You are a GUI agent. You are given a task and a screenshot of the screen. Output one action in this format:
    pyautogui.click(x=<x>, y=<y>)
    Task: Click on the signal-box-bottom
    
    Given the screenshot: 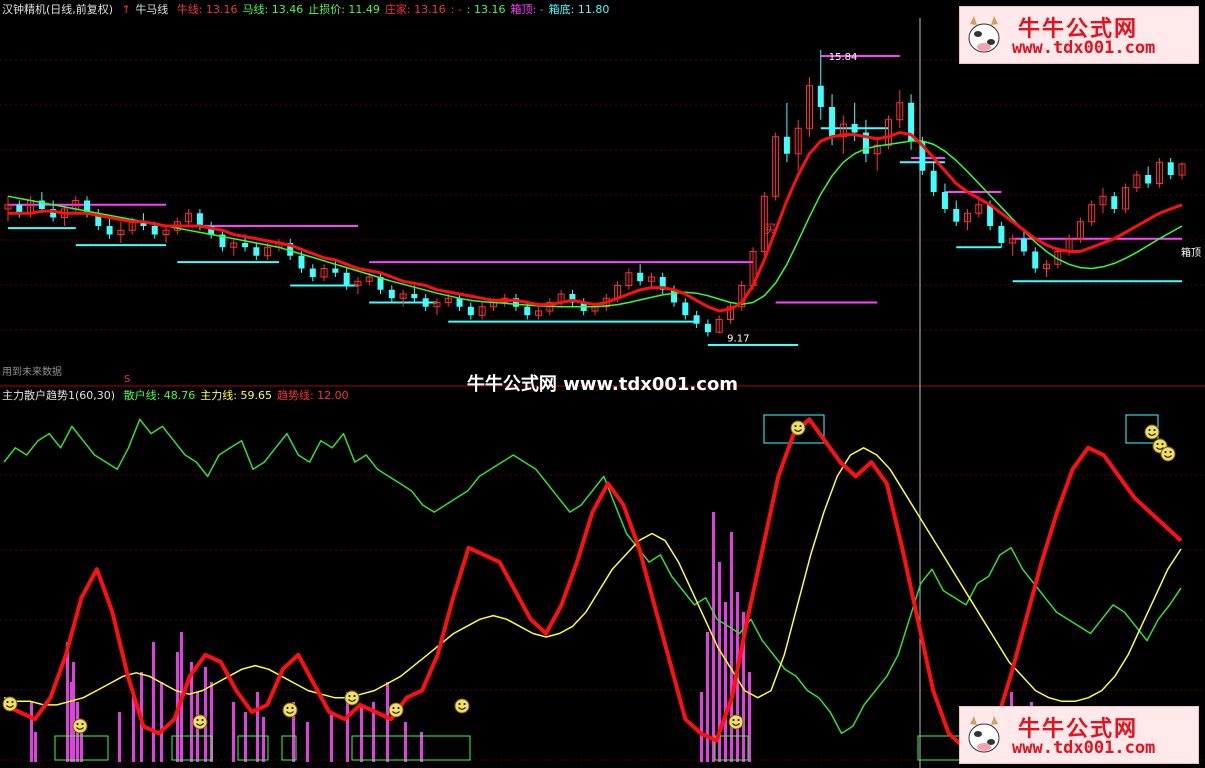 What is the action you would take?
    pyautogui.click(x=411, y=748)
    